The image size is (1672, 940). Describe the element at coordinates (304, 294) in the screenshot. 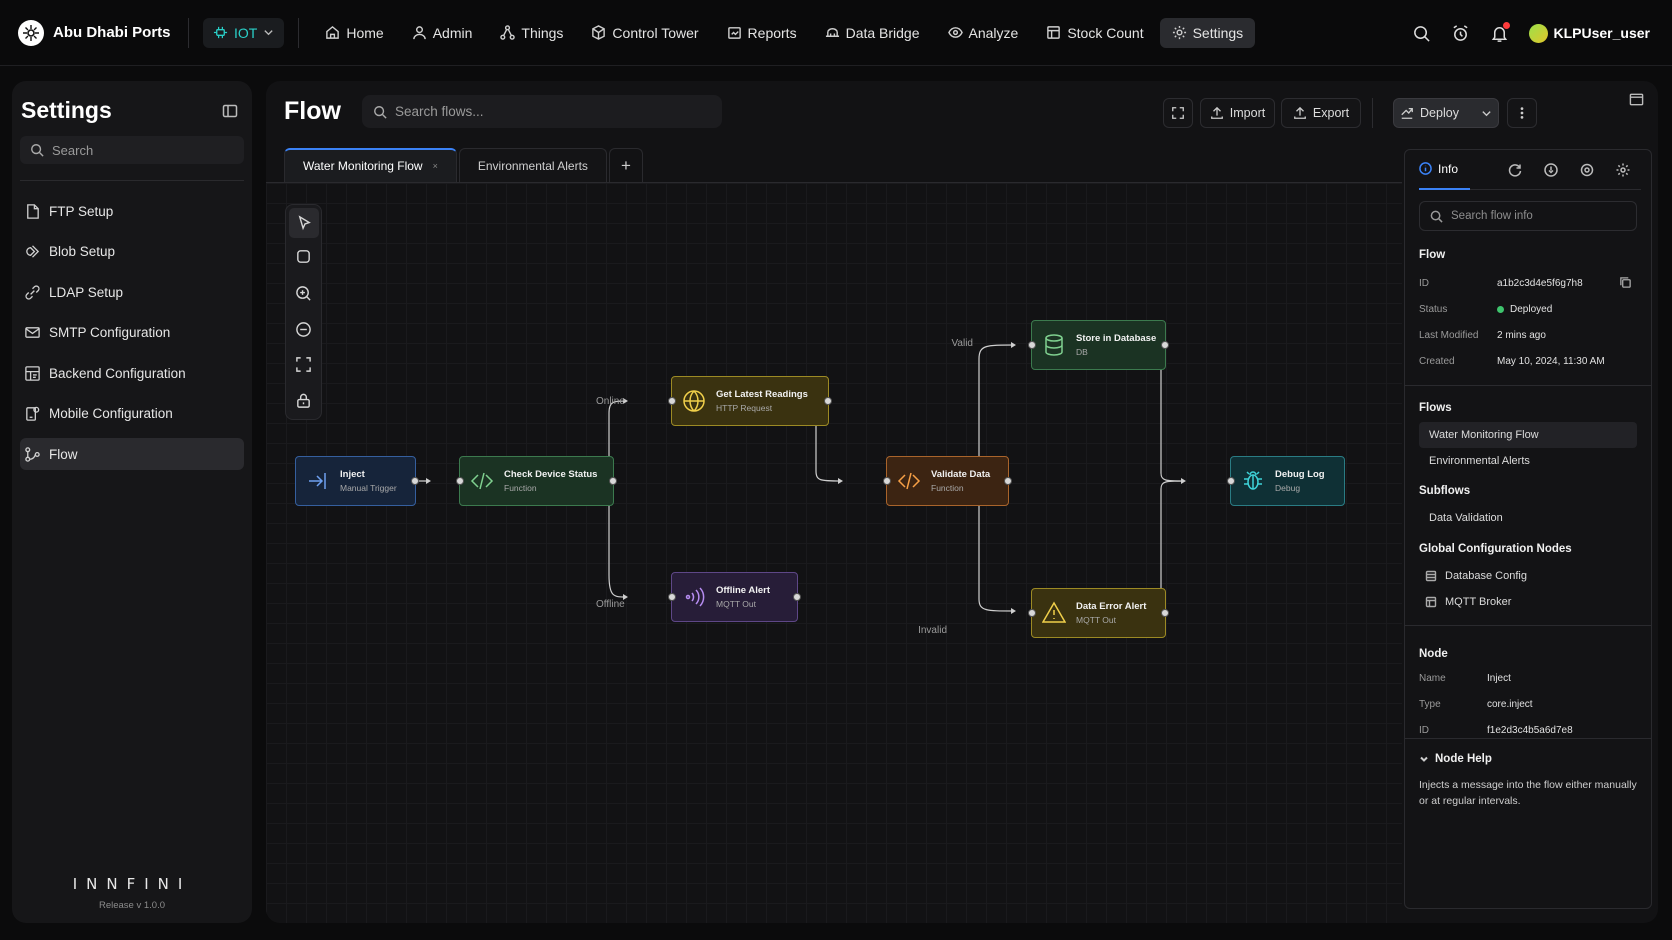

I see `zoom-in-button` at that location.